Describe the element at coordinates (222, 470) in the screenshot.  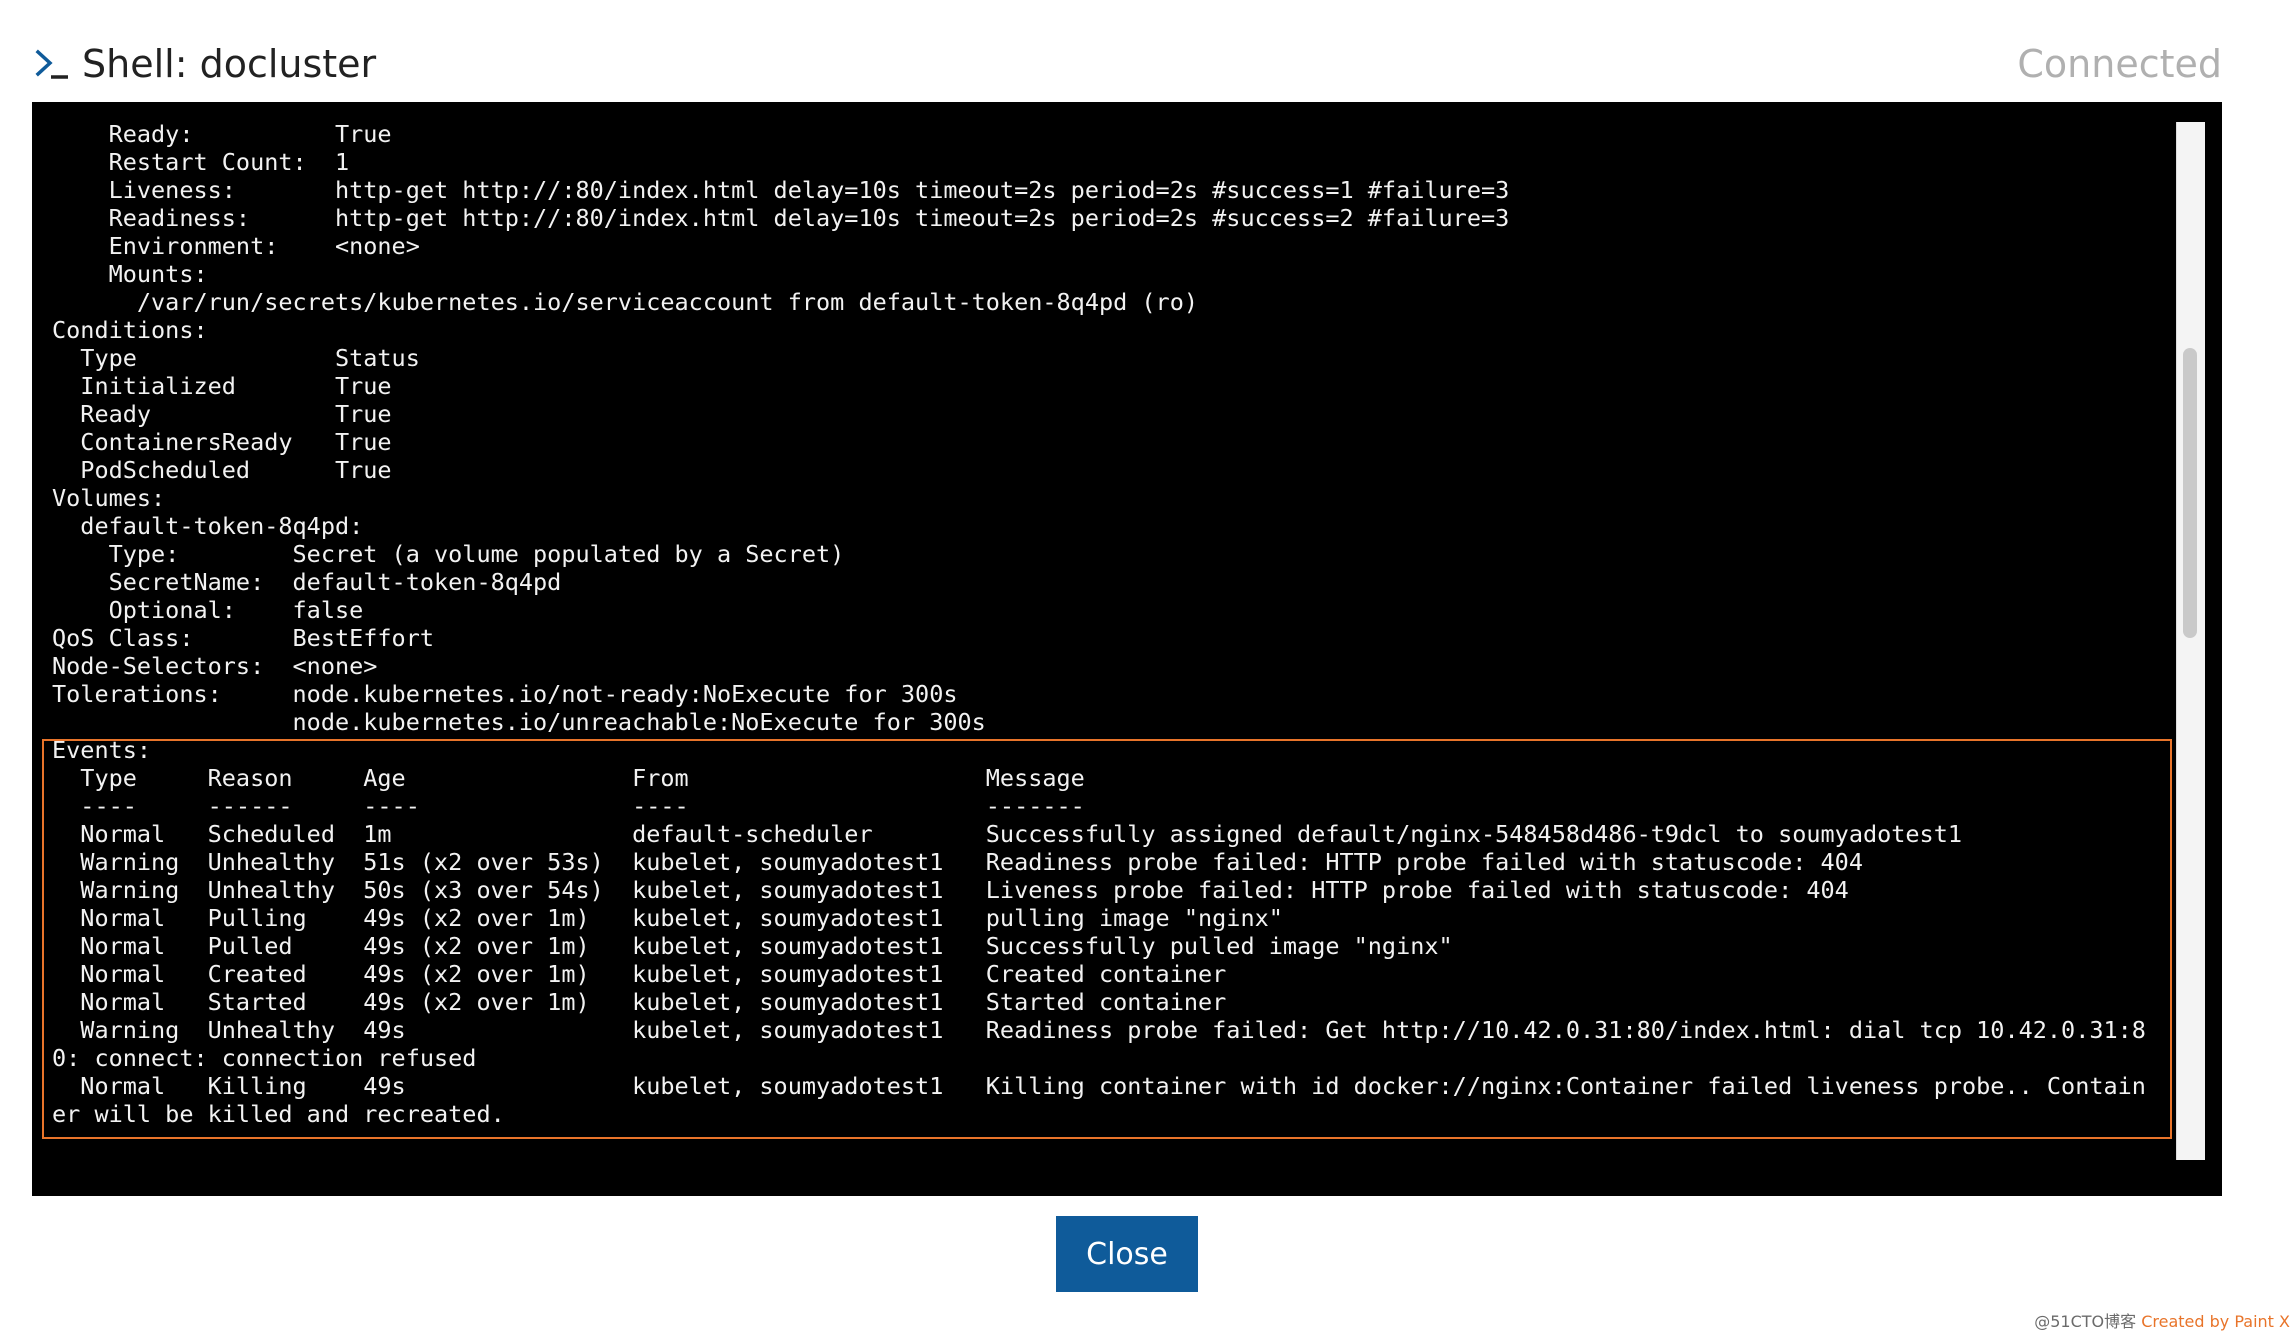
I see `terminal-line: PodScheduled True` at that location.